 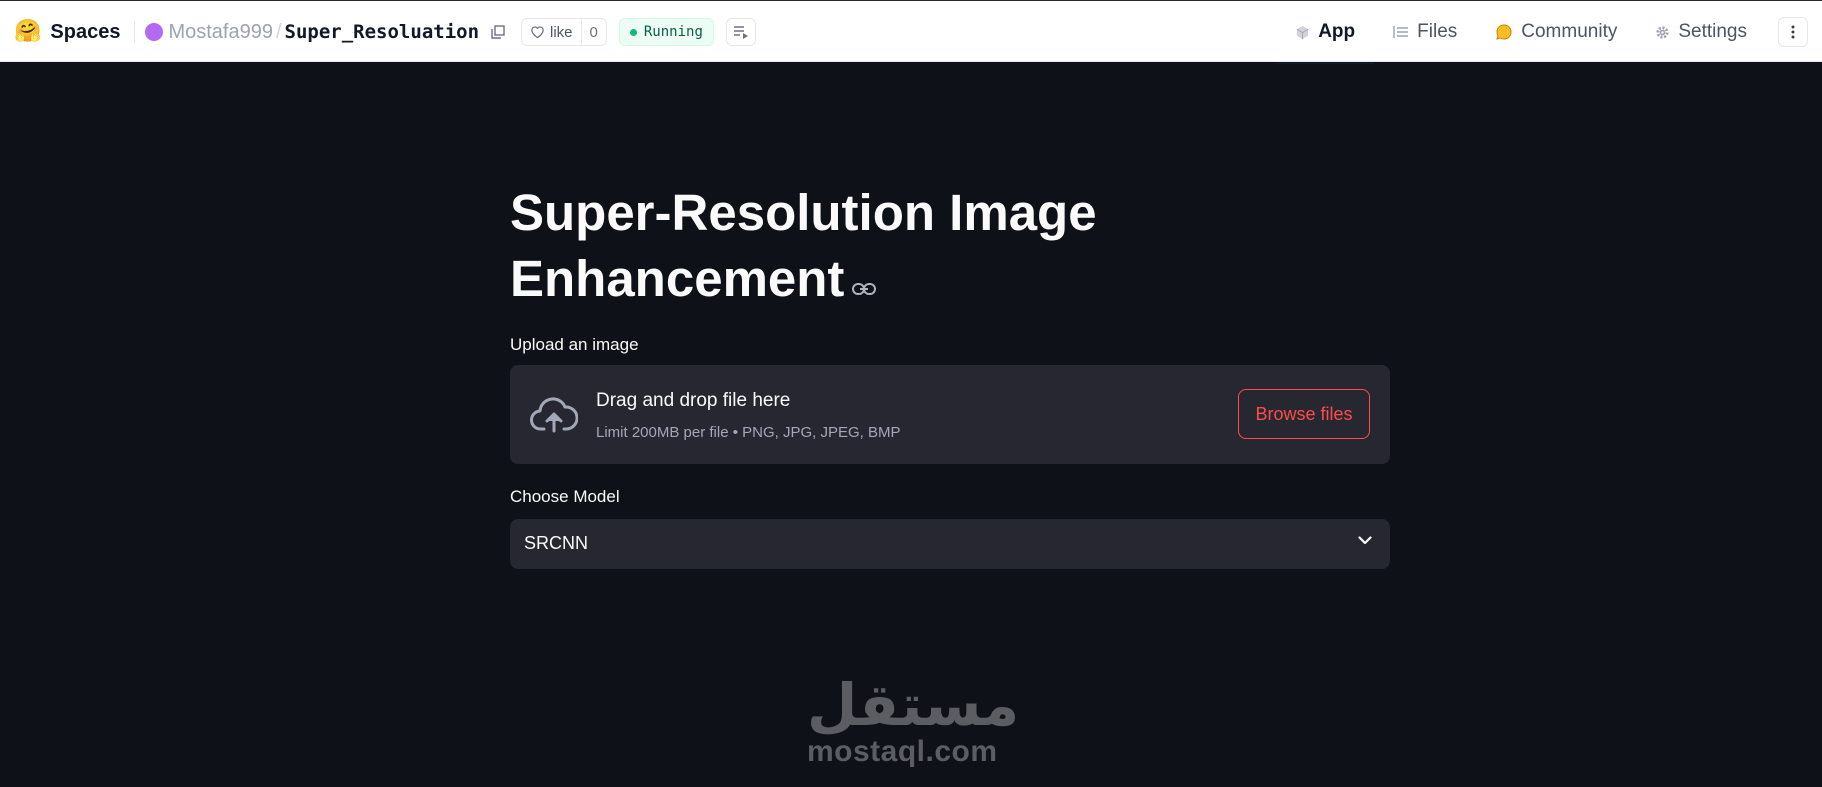 I want to click on owner-avatar, so click(x=154, y=32).